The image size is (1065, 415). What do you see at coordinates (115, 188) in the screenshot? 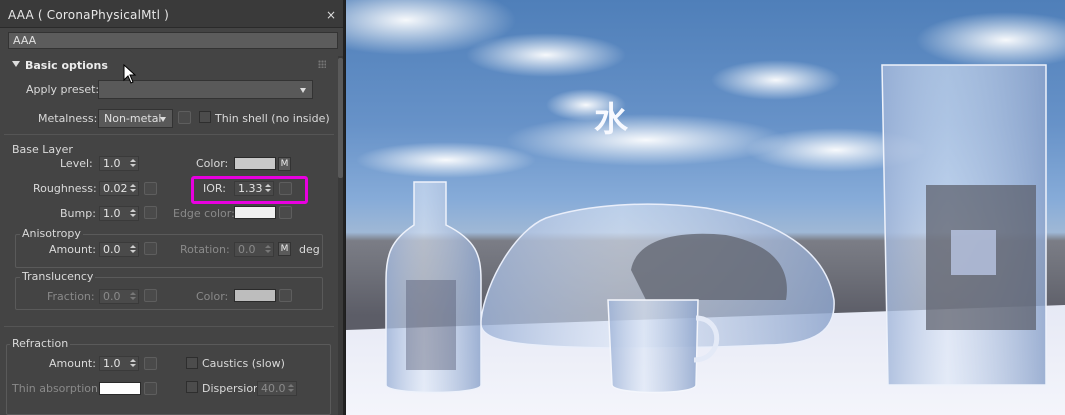
I see `roughness-value: 0.02` at bounding box center [115, 188].